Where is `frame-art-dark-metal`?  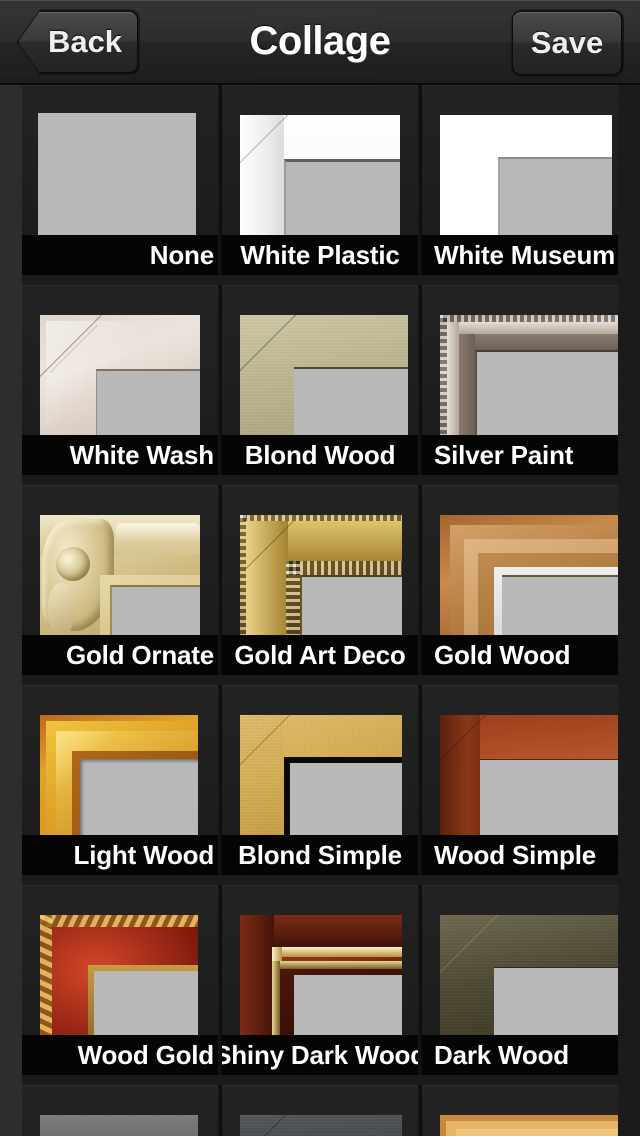
frame-art-dark-metal is located at coordinates (328, 1124).